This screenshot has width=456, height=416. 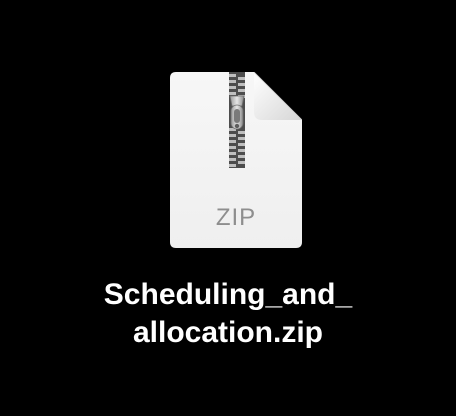 What do you see at coordinates (236, 217) in the screenshot?
I see `file-type-label: ZIP` at bounding box center [236, 217].